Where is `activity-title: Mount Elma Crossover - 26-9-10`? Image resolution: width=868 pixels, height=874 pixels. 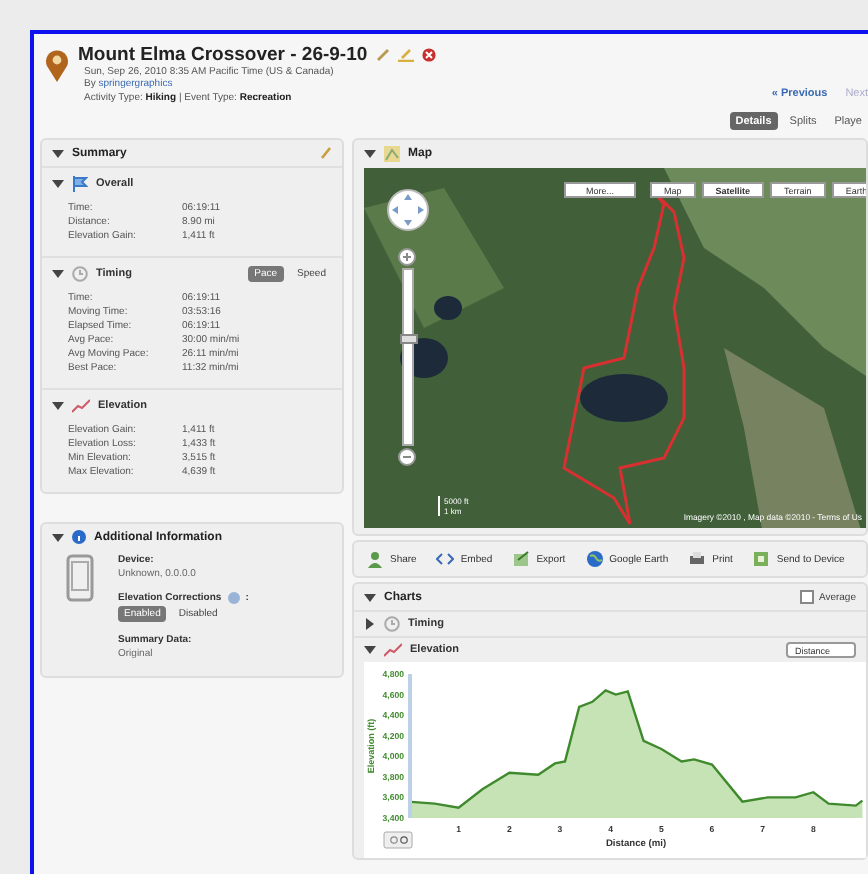 activity-title: Mount Elma Crossover - 26-9-10 is located at coordinates (223, 55).